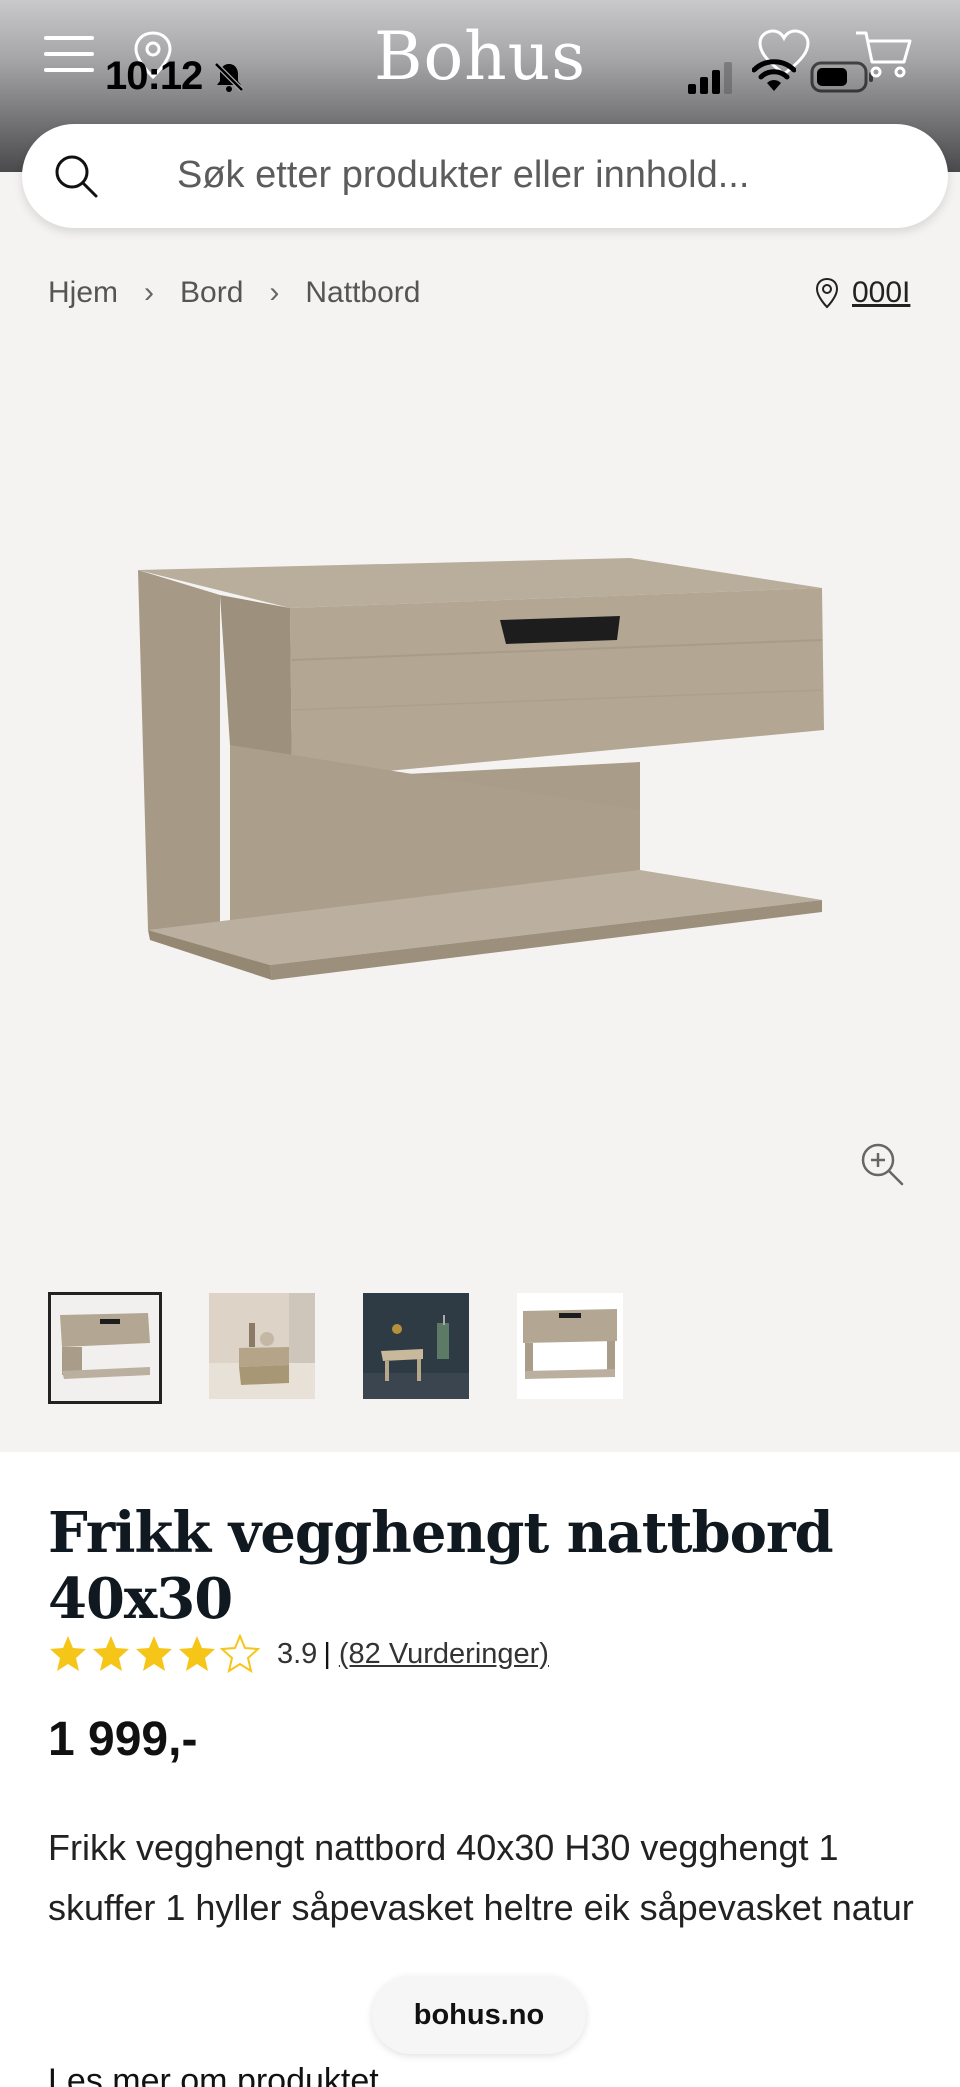 The width and height of the screenshot is (960, 2087). Describe the element at coordinates (76, 176) in the screenshot. I see `search-icon` at that location.